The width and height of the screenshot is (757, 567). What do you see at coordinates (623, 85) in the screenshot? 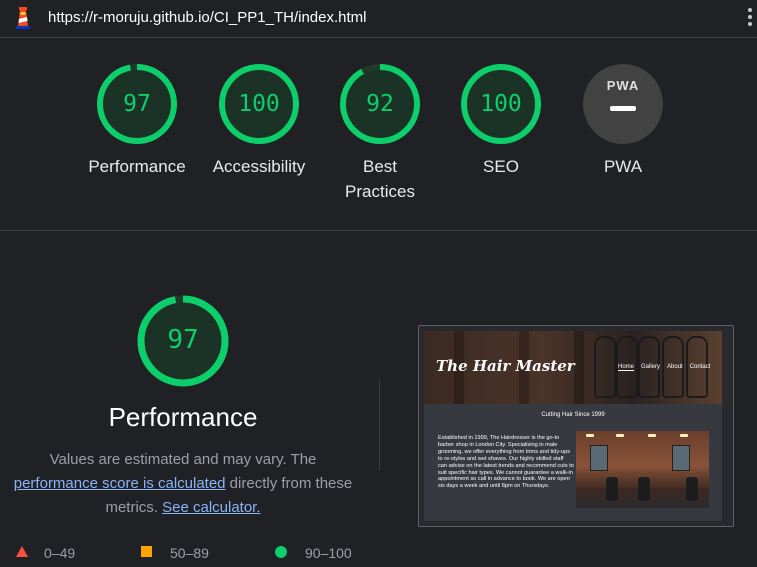
I see `pwa-badge-text: PWA` at bounding box center [623, 85].